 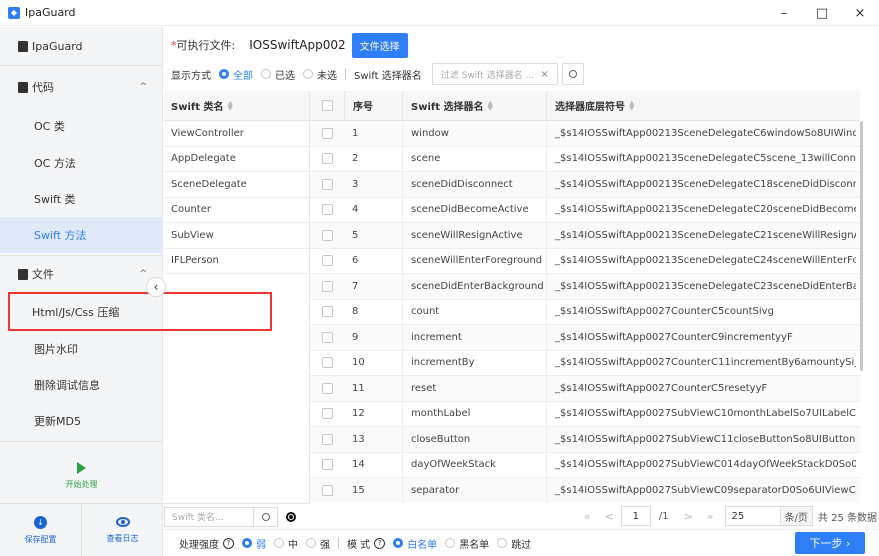 I want to click on locate-icon, so click(x=291, y=516).